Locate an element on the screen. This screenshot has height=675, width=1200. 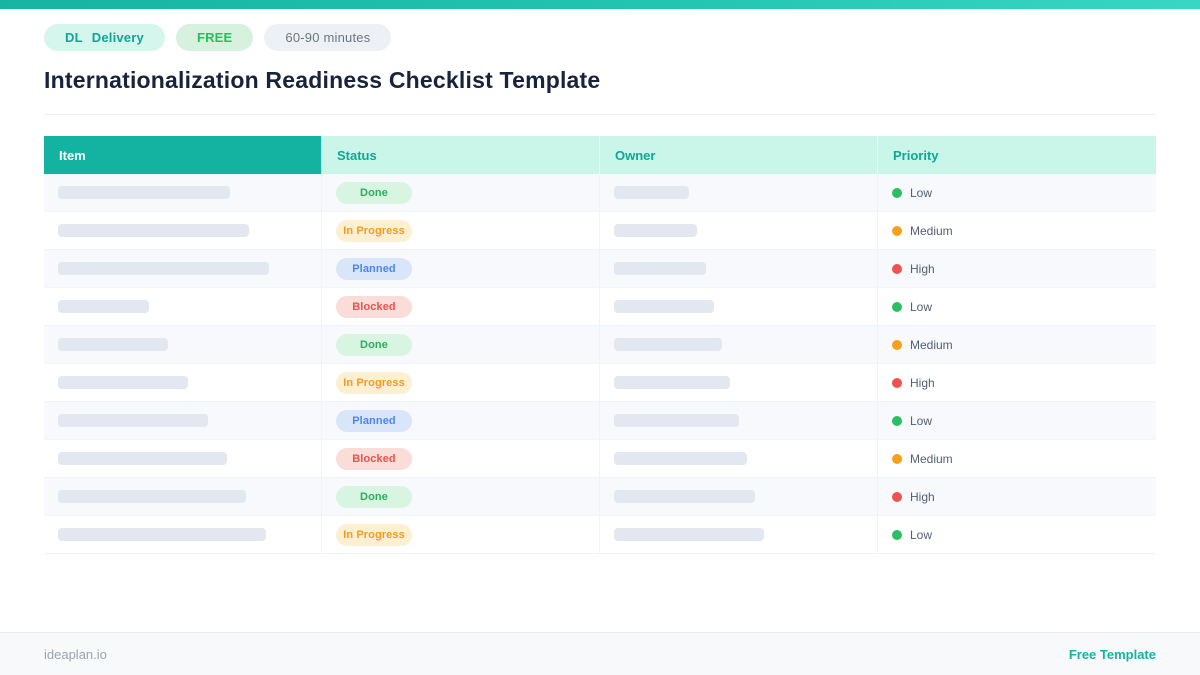
table-row: Blocked Medium is located at coordinates (600, 459).